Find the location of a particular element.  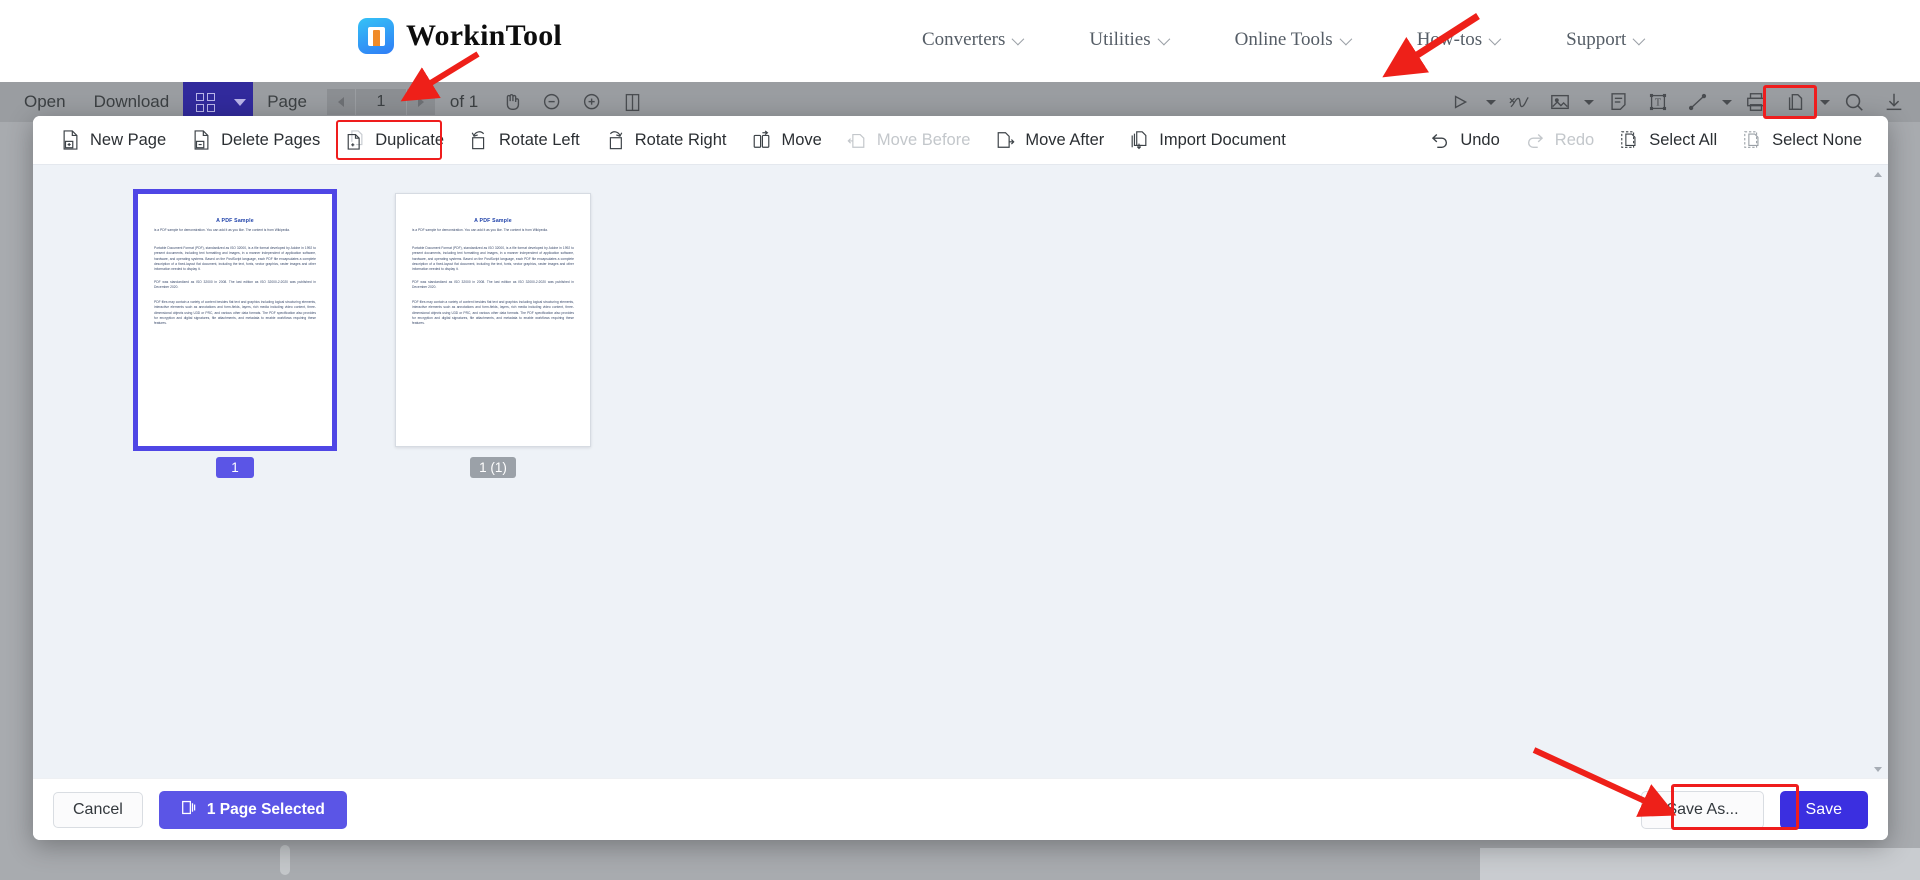

nav-item-converters: Converters is located at coordinates (971, 40).